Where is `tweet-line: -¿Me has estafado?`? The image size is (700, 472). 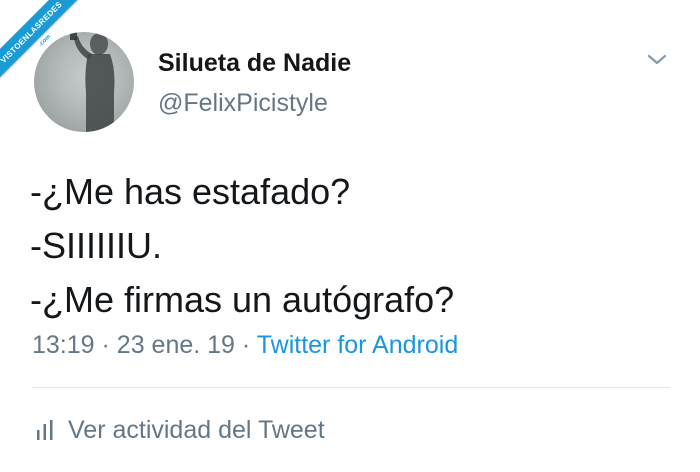 tweet-line: -¿Me has estafado? is located at coordinates (190, 191).